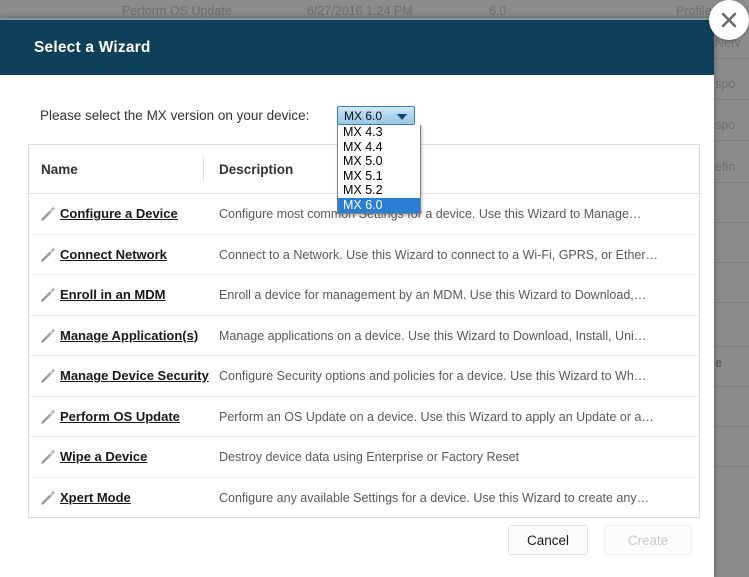  Describe the element at coordinates (379, 190) in the screenshot. I see `mx-option: MX 5.2` at that location.